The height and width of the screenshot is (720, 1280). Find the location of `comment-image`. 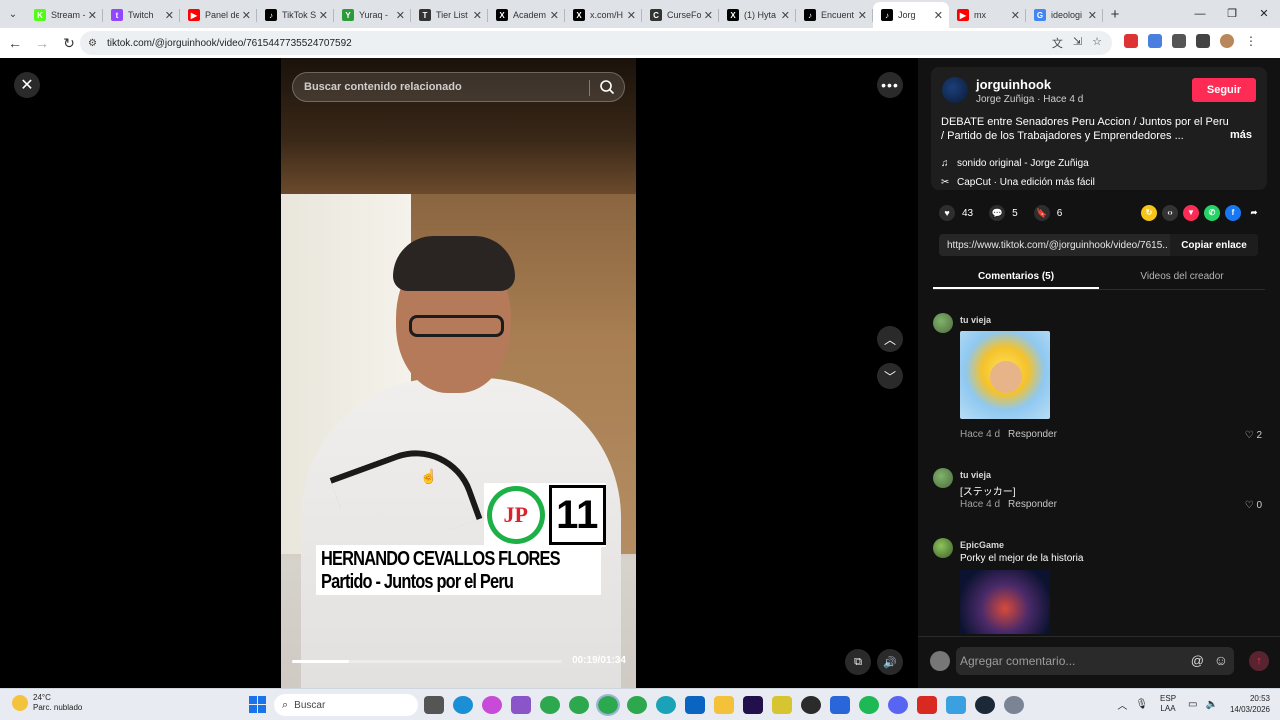

comment-image is located at coordinates (1005, 602).